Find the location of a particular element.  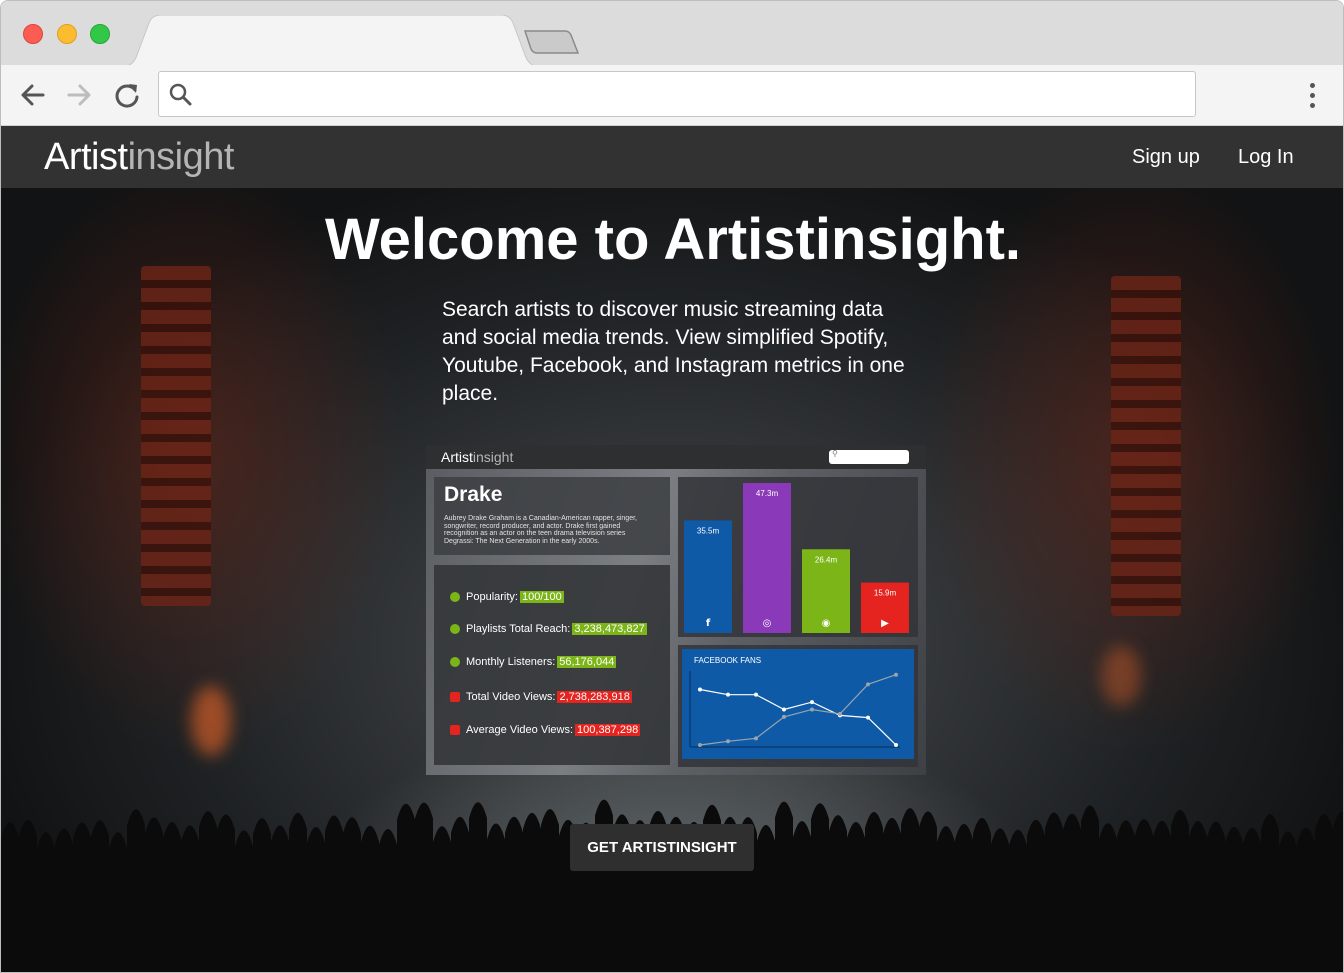

bar-value-label: 35.5m is located at coordinates (708, 530).